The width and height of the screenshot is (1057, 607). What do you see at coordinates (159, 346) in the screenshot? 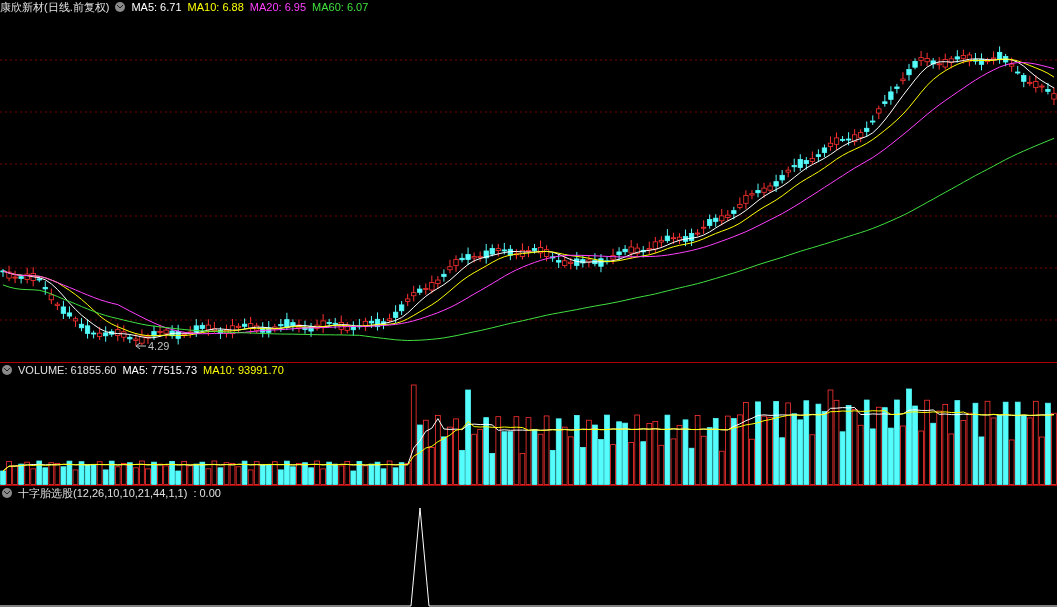
I see `low-price-label: 4.29` at bounding box center [159, 346].